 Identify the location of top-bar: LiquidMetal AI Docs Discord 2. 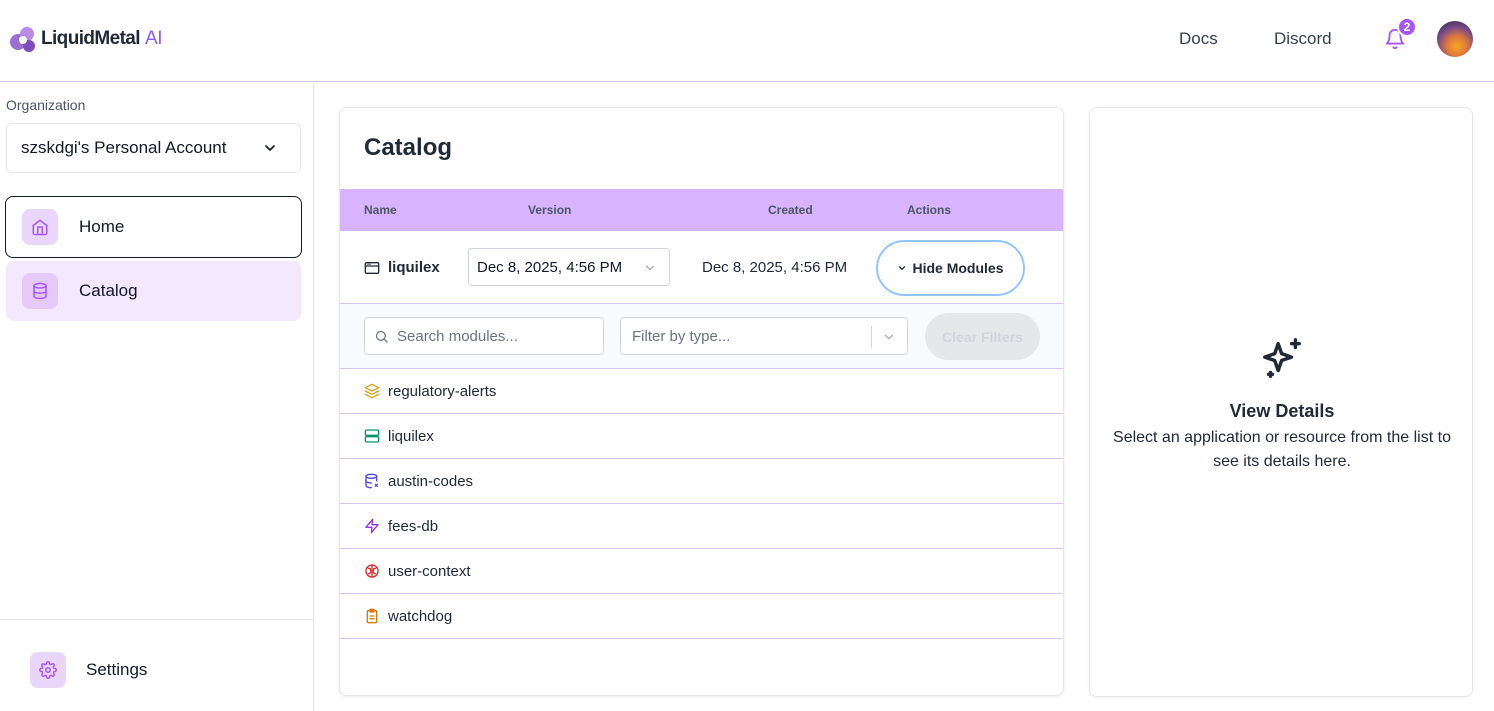
(747, 41).